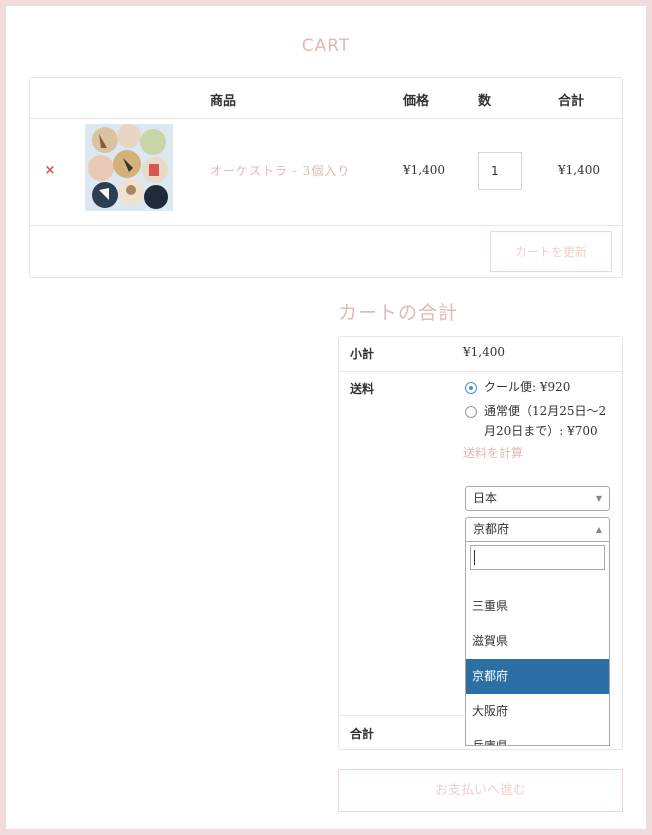  Describe the element at coordinates (362, 354) in the screenshot. I see `subtotal-label: 小計` at that location.